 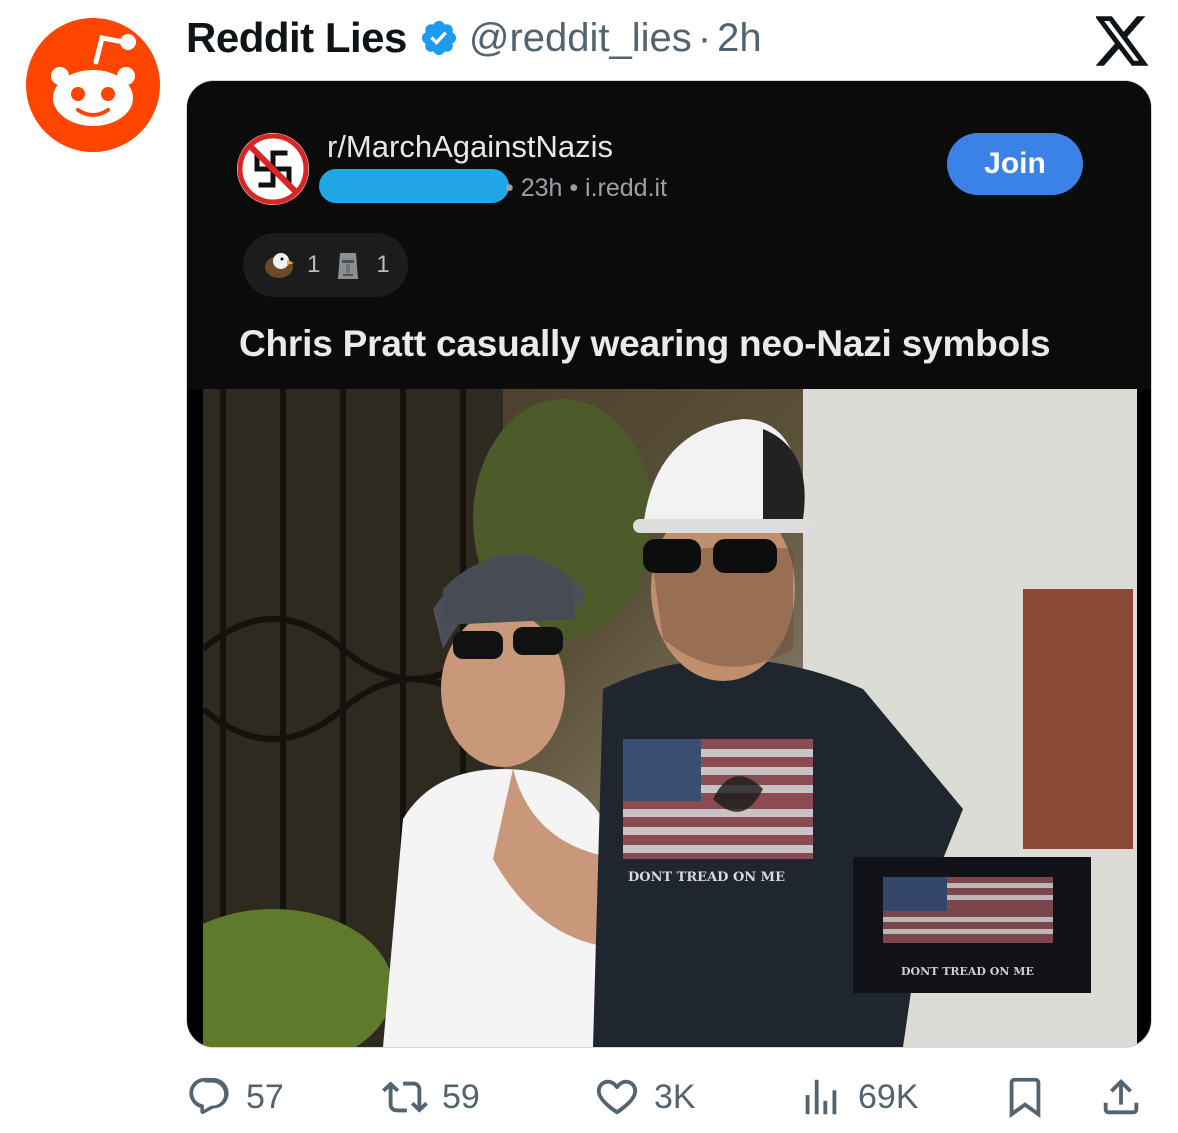 What do you see at coordinates (675, 1096) in the screenshot?
I see `like-count: 3K` at bounding box center [675, 1096].